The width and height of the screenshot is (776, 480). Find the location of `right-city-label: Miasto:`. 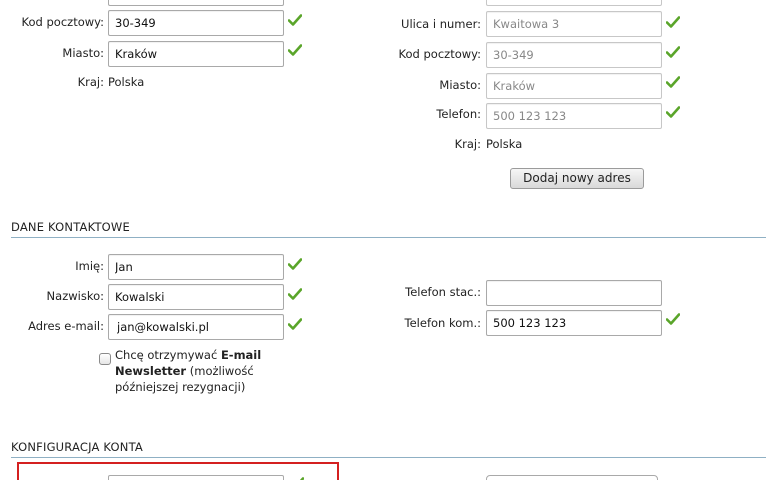

right-city-label: Miasto: is located at coordinates (460, 85).